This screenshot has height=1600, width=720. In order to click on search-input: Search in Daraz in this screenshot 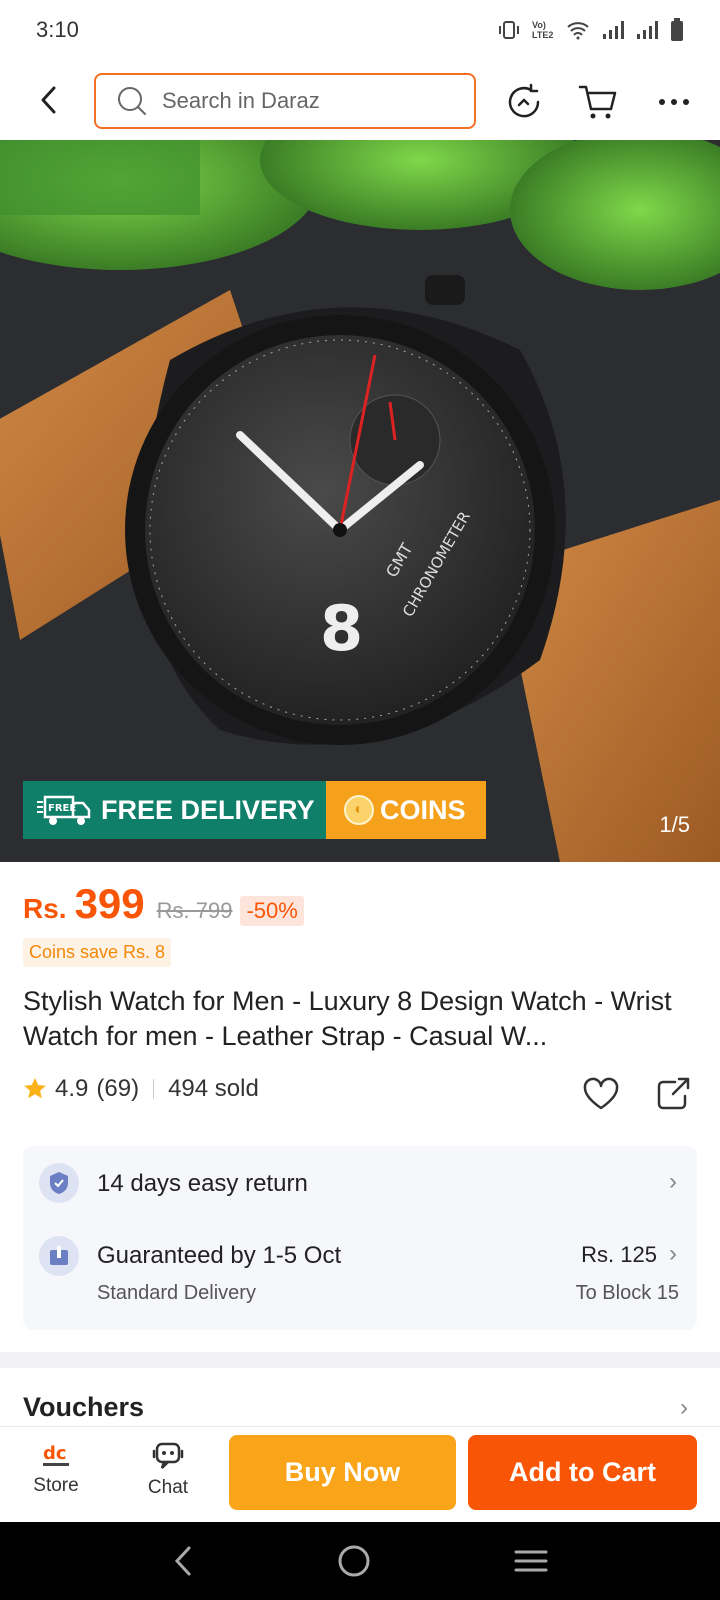, I will do `click(285, 101)`.